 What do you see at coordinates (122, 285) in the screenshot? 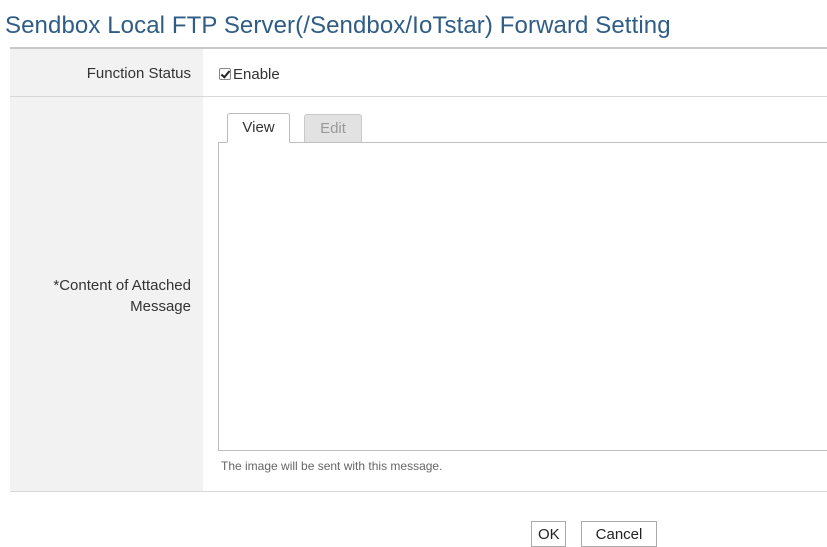
I see `content-label-line1: *Content of Attached` at bounding box center [122, 285].